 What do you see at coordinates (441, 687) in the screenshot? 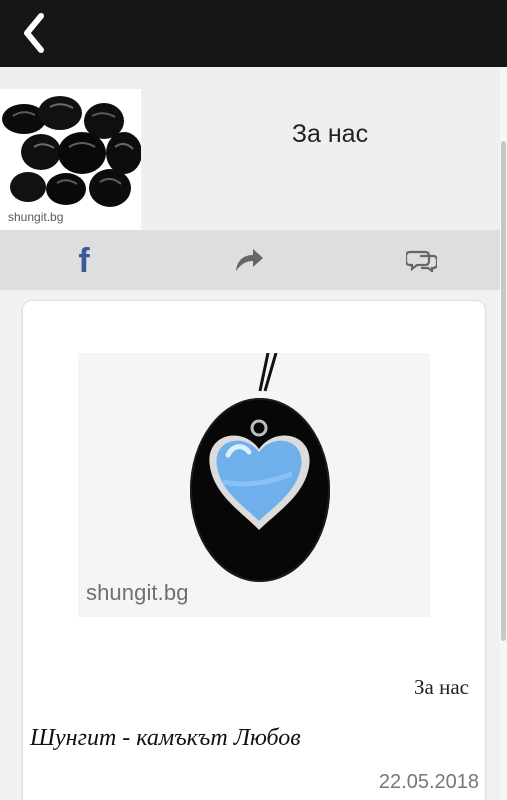
I see `category-label: За нас` at bounding box center [441, 687].